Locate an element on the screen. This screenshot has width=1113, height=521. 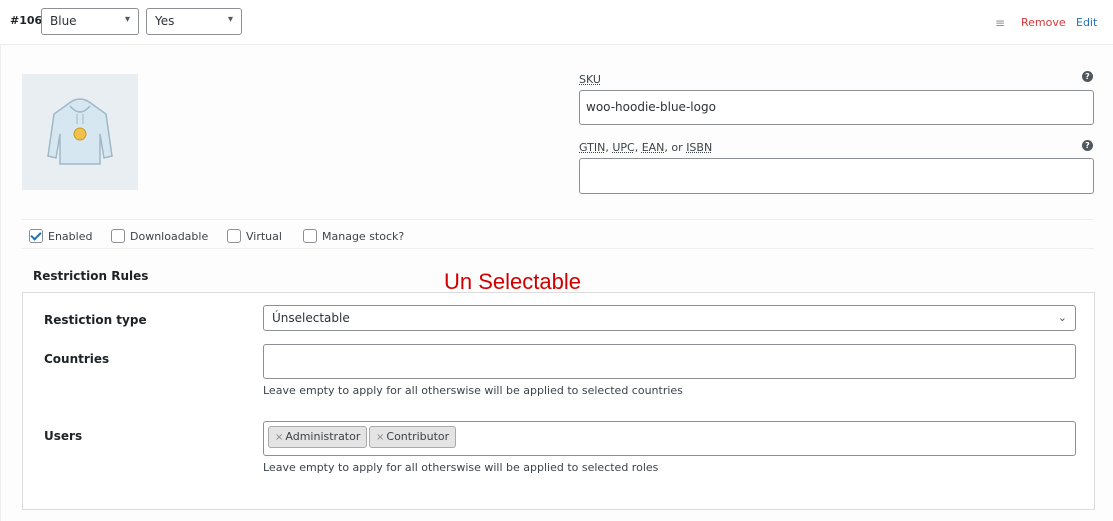
chevron-down-icon: ⌄ is located at coordinates (1062, 317).